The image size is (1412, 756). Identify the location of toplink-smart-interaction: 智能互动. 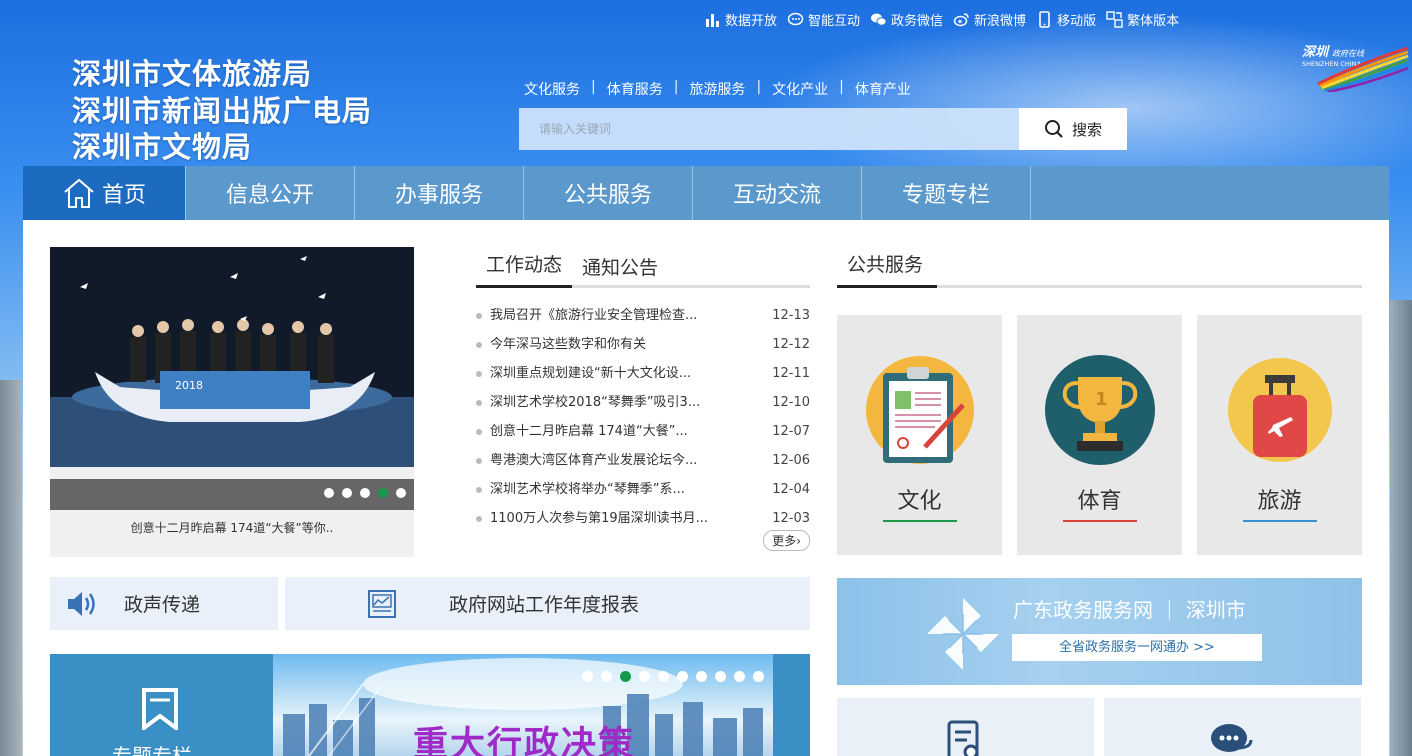
(823, 19).